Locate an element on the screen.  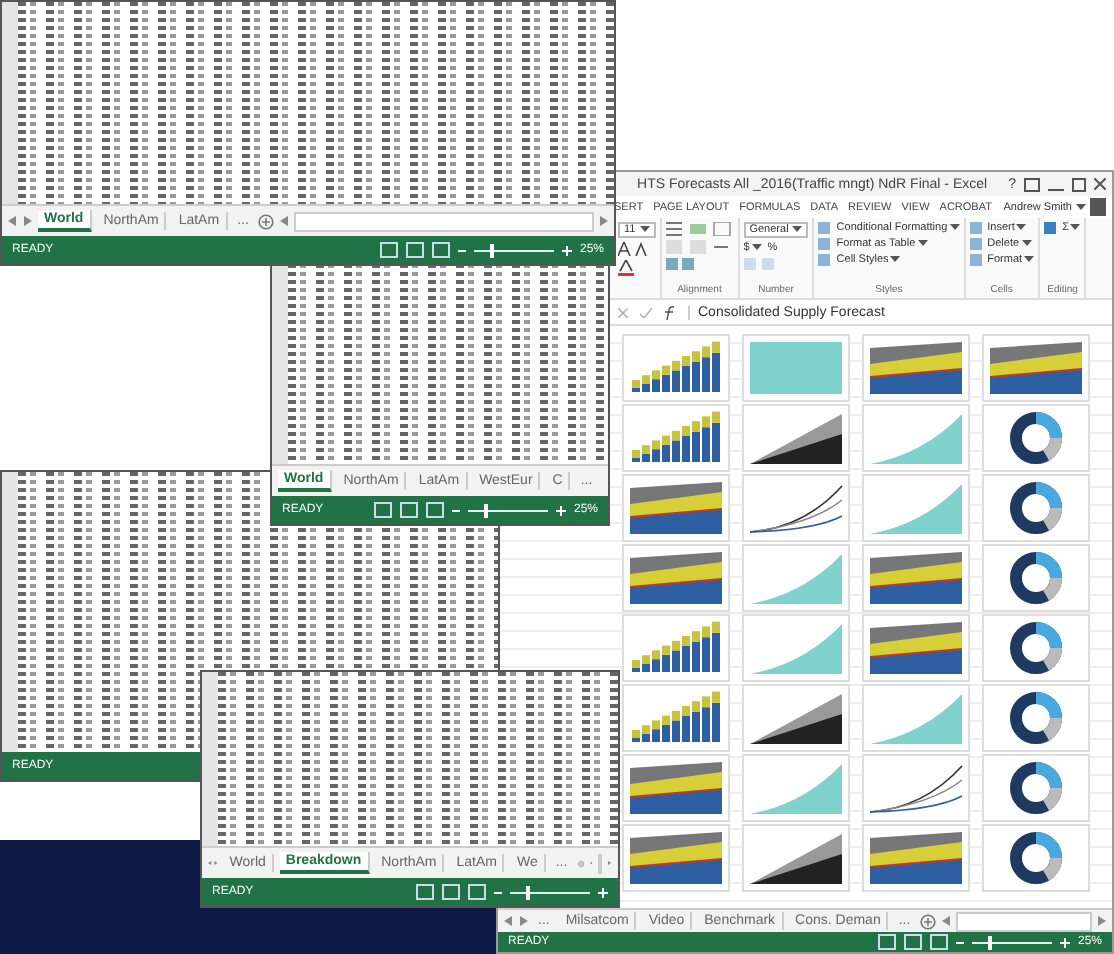
font-size-icon is located at coordinates (634, 249).